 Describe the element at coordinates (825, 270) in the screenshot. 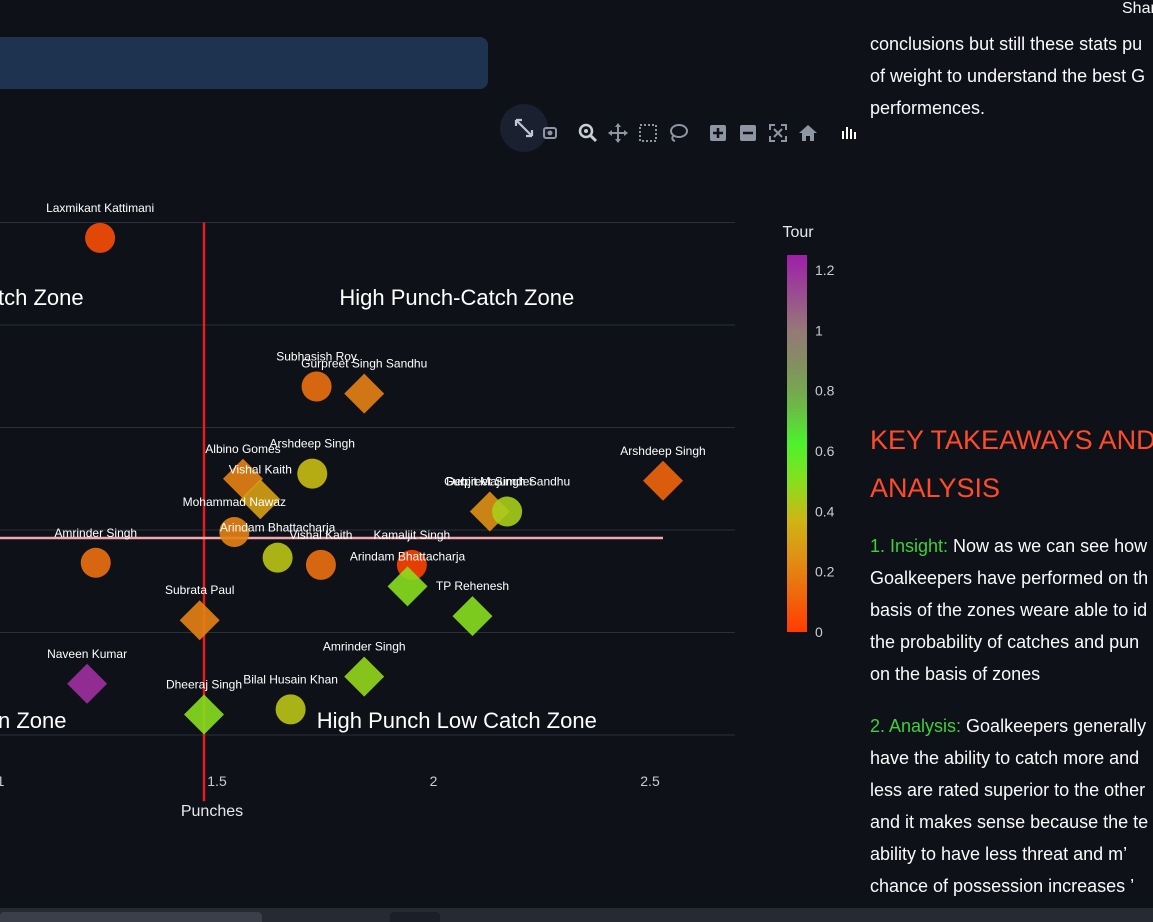

I see `colorbar-tick-label: 1.2` at that location.